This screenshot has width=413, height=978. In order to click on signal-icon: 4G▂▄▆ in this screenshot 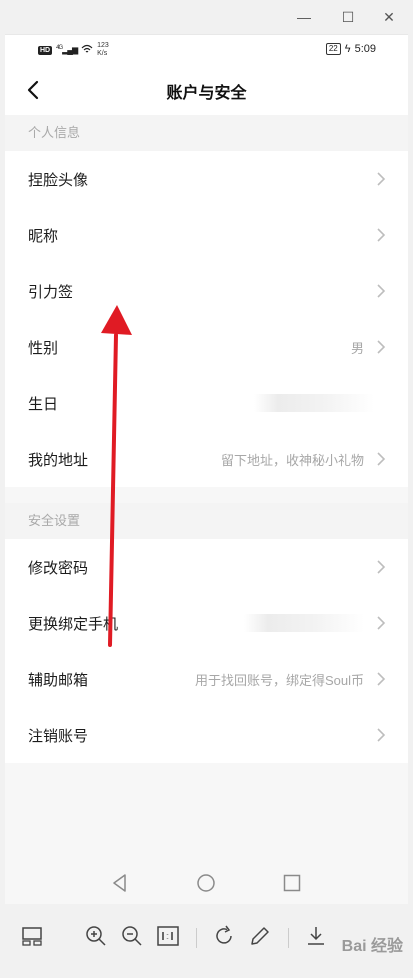, I will do `click(67, 50)`.